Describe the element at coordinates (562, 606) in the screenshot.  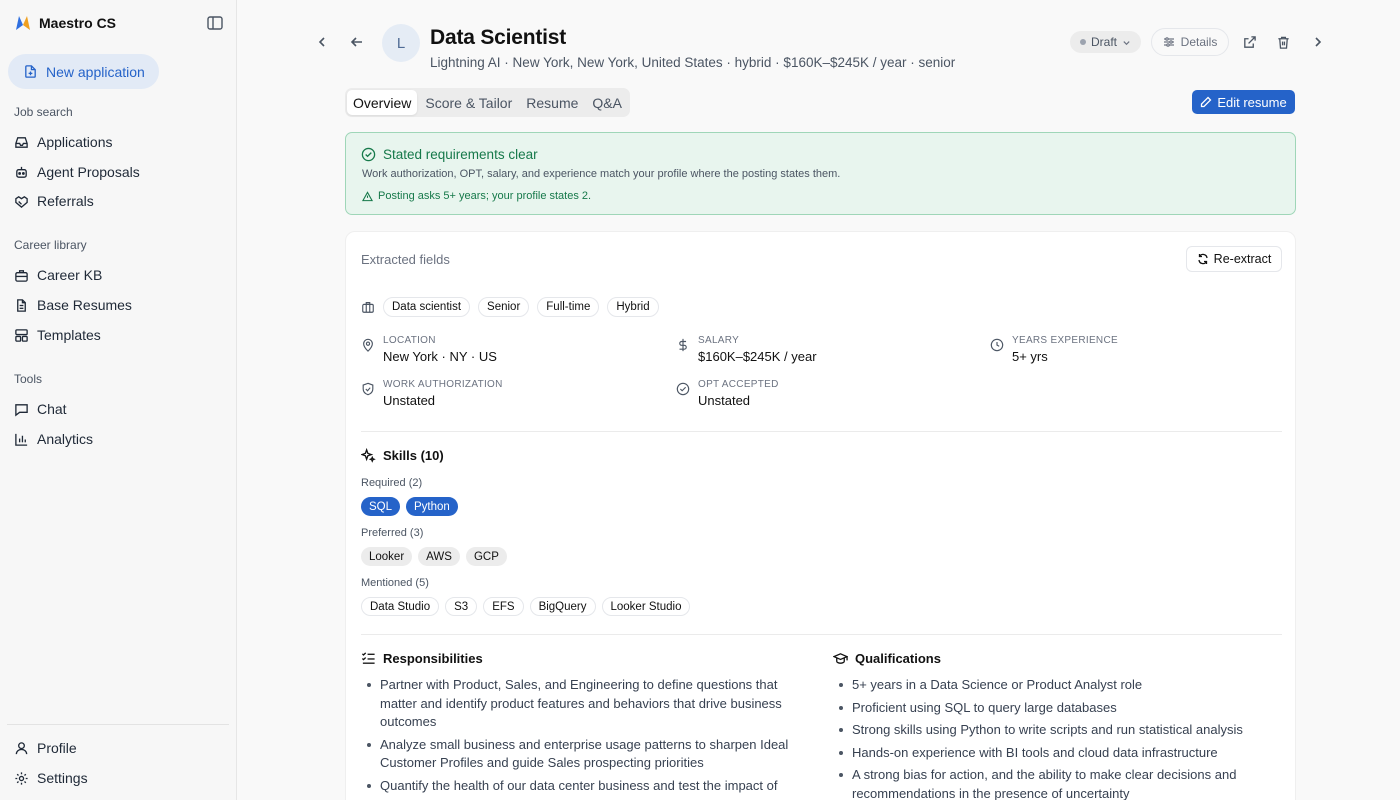
I see `skill-chip: BigQuery` at that location.